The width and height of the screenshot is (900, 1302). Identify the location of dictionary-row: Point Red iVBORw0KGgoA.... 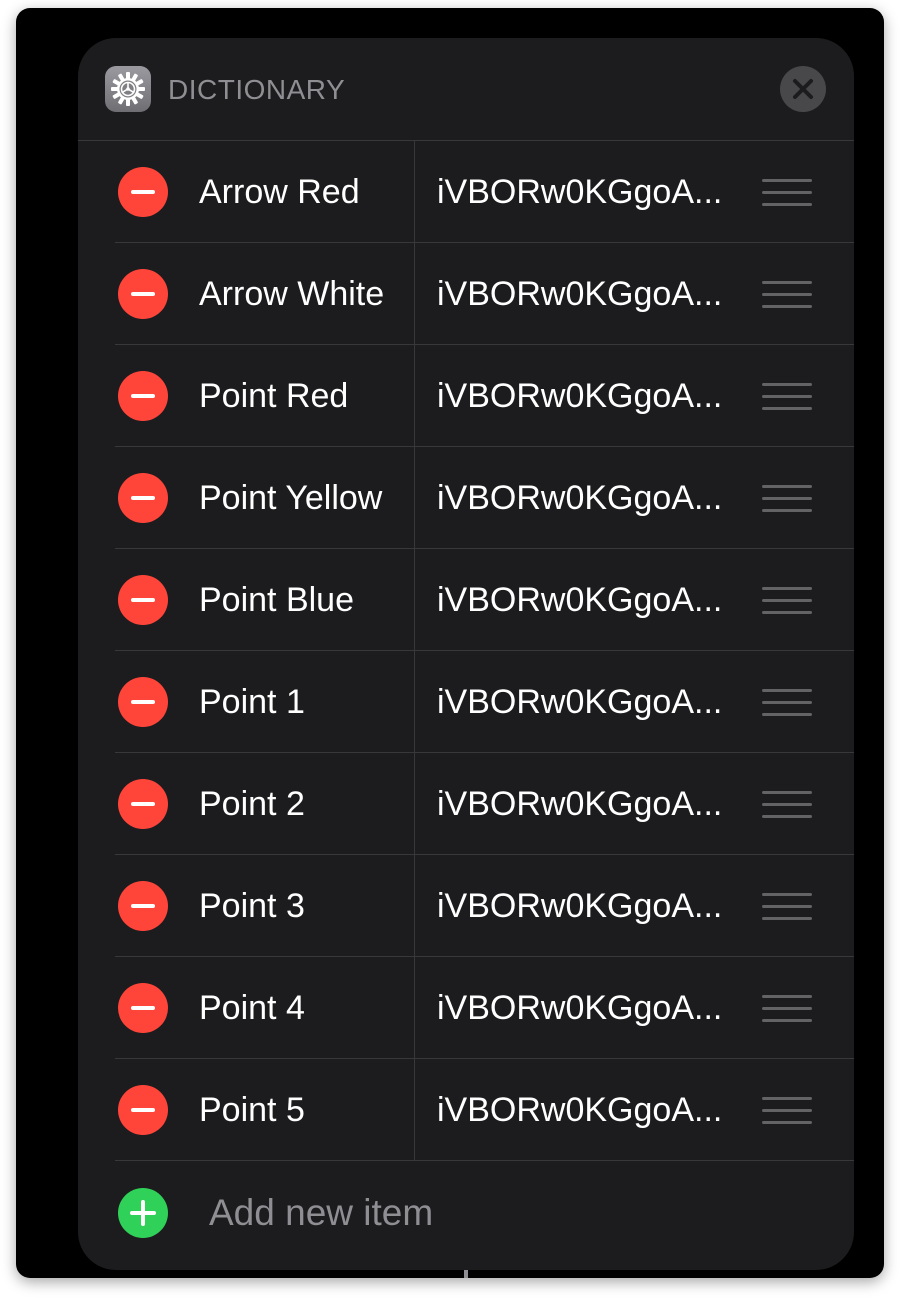
(466, 396).